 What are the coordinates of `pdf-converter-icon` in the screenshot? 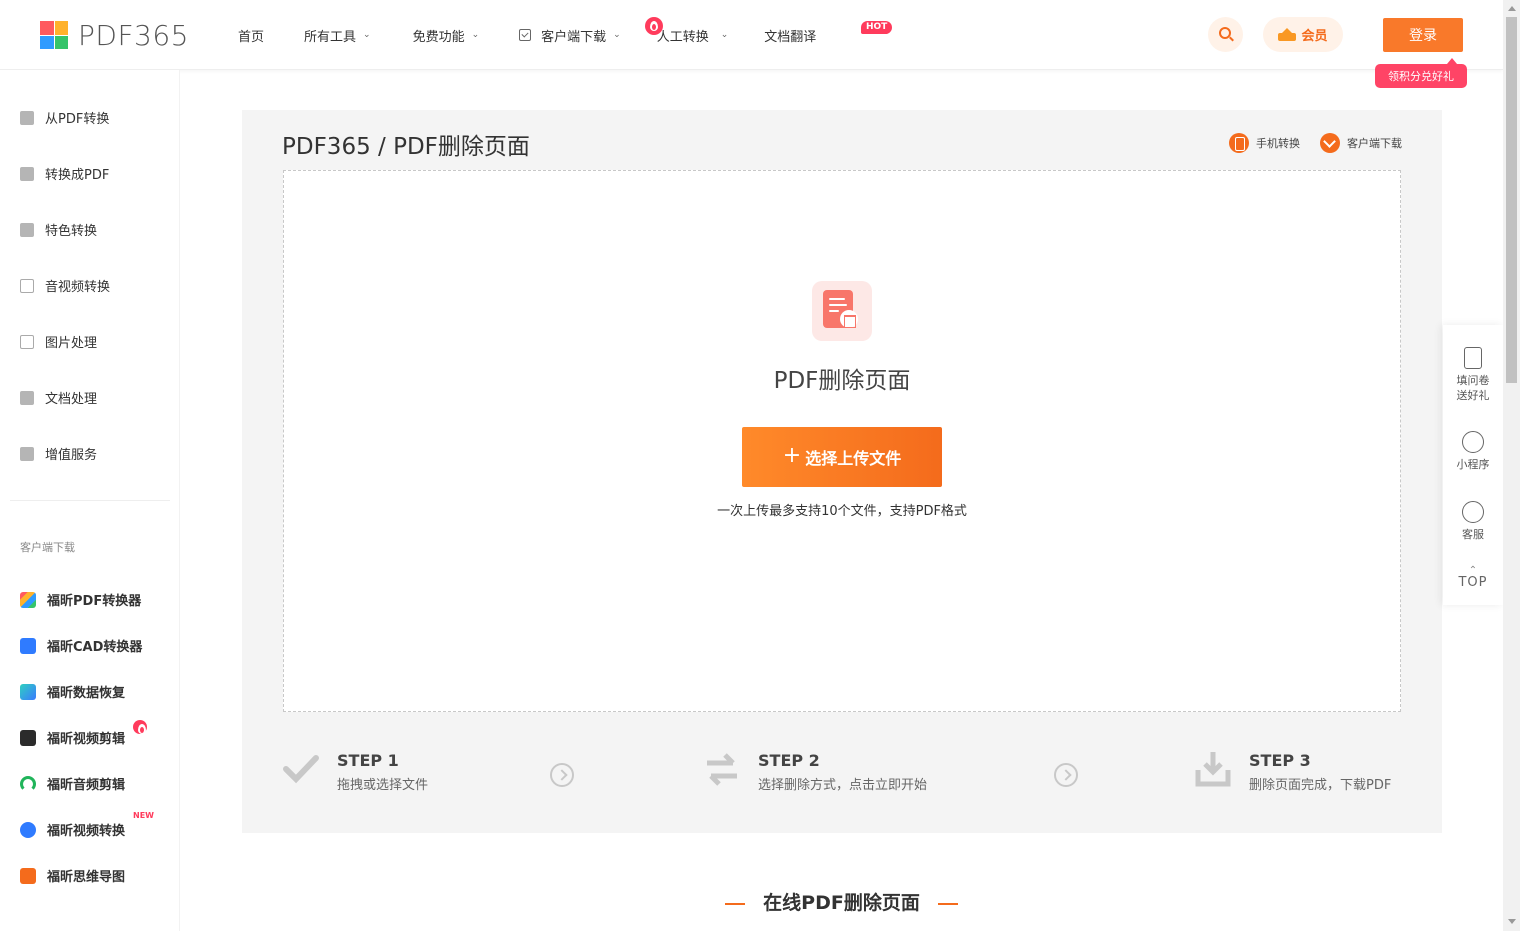 It's located at (28, 599).